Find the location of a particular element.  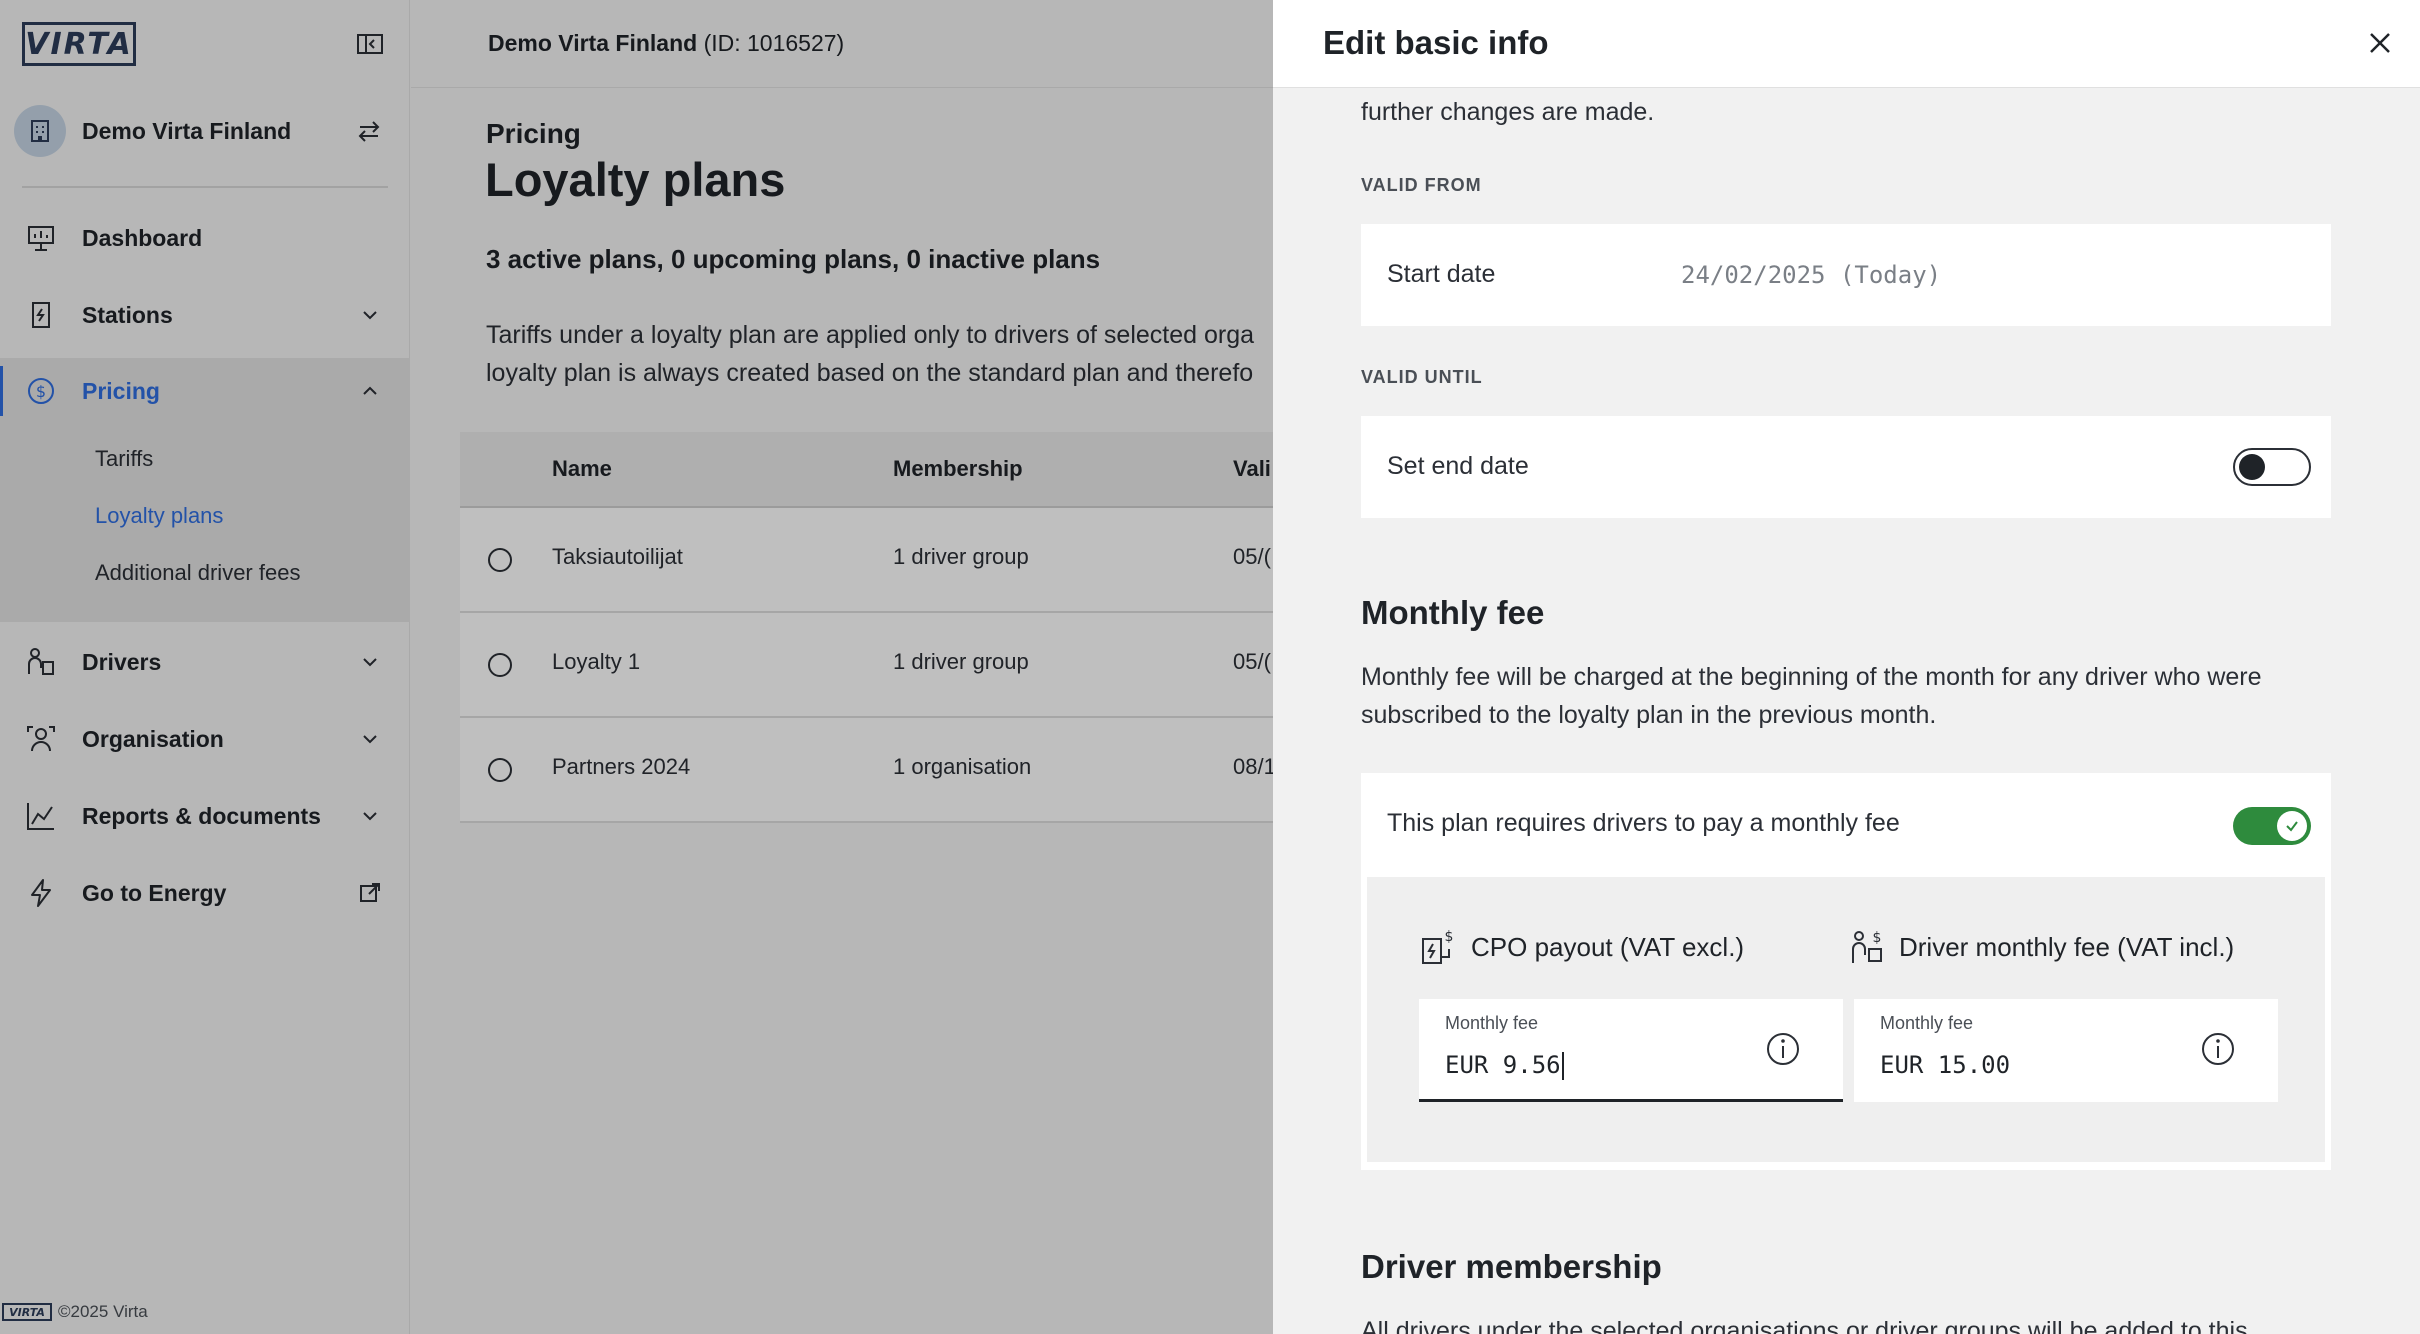

end-date-toggle is located at coordinates (2272, 467).